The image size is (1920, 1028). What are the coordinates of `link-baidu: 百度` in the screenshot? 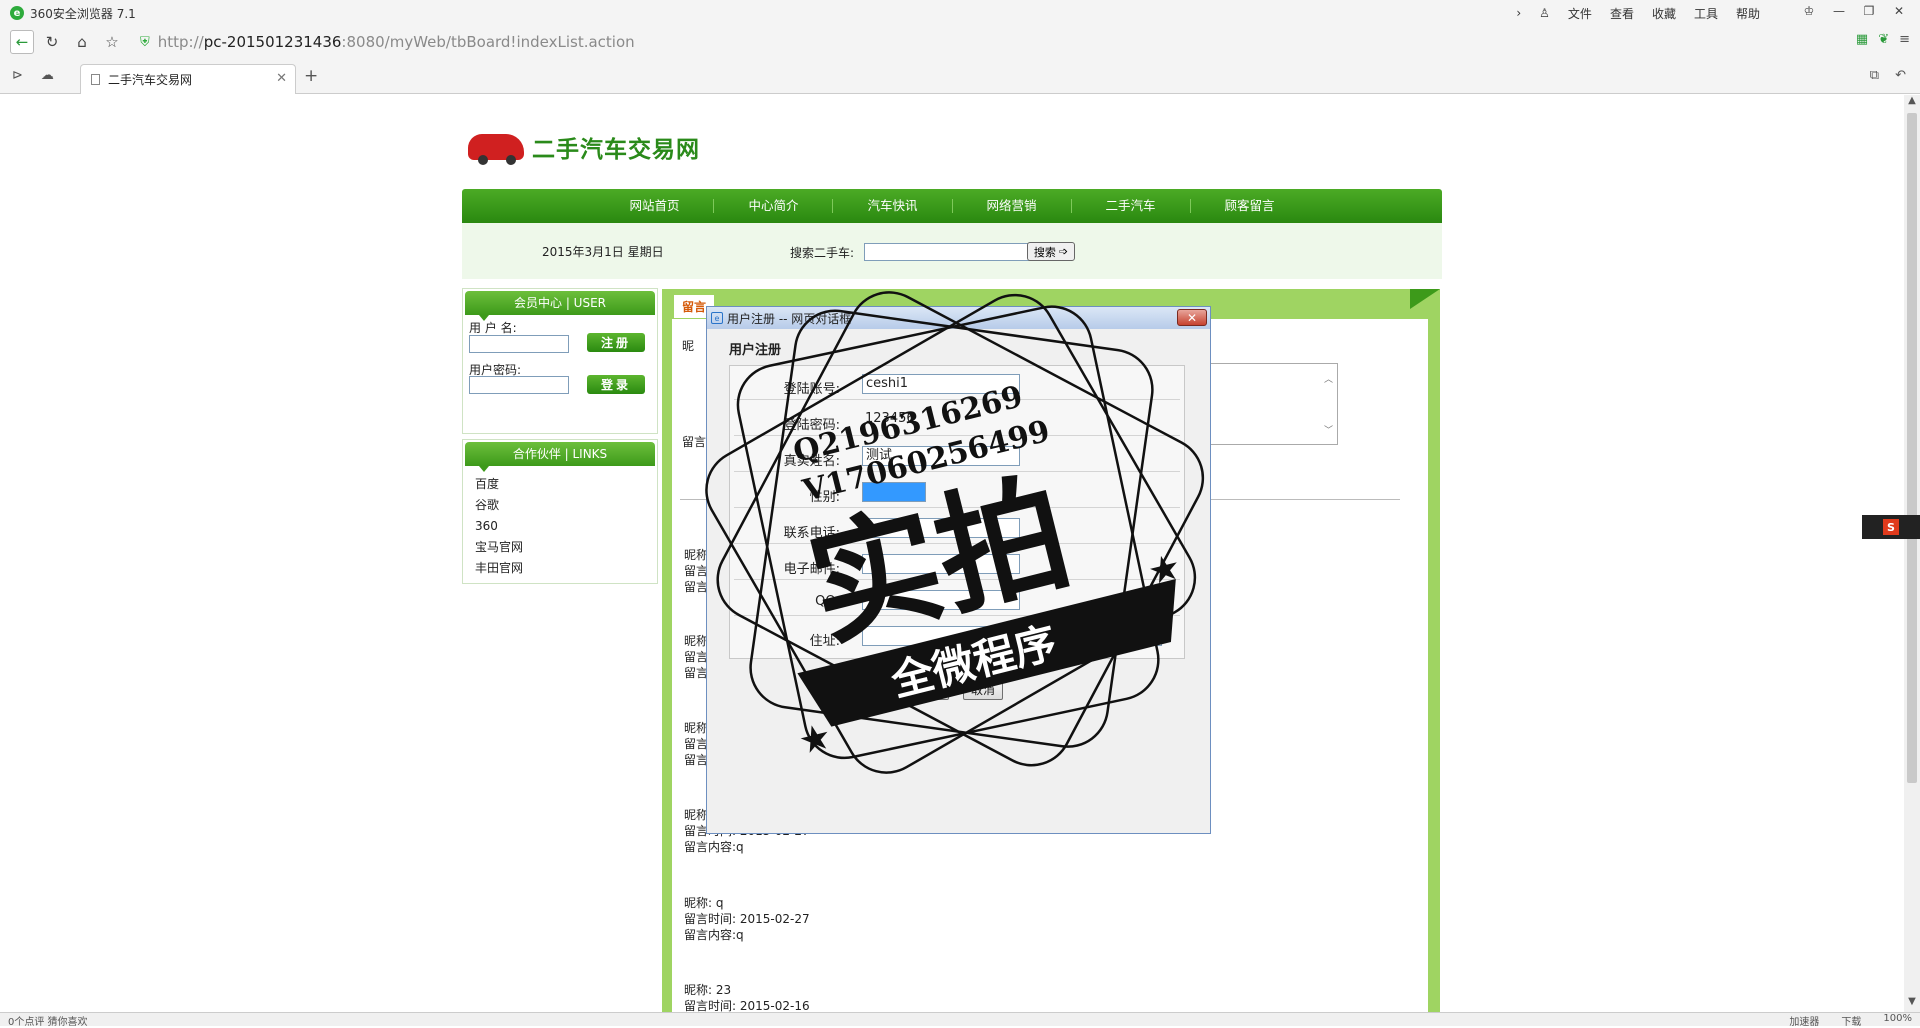 It's located at (566, 484).